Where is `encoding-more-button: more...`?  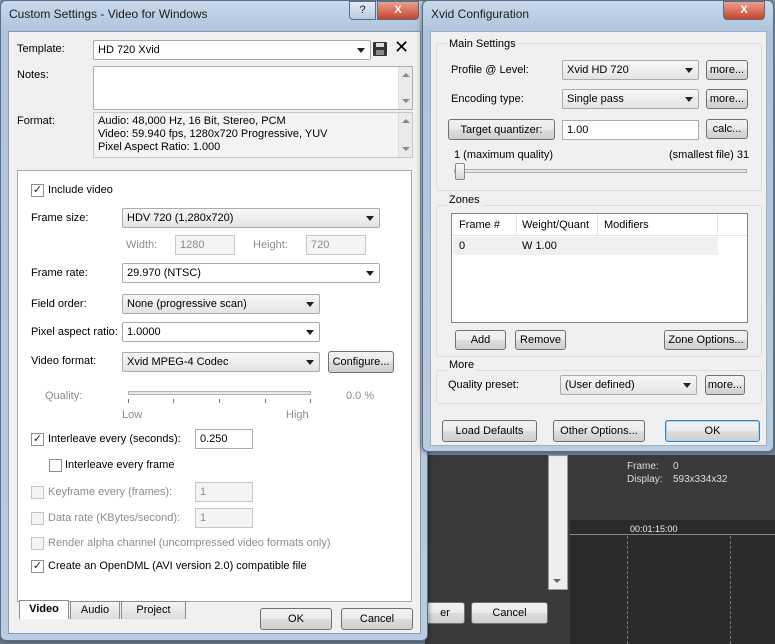
encoding-more-button: more... is located at coordinates (727, 99).